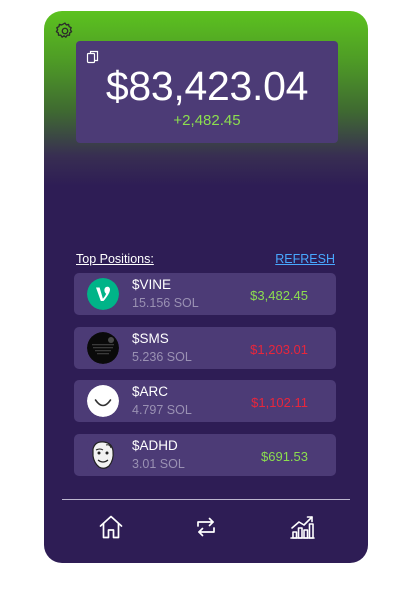 Image resolution: width=418 pixels, height=597 pixels. What do you see at coordinates (103, 294) in the screenshot?
I see `vine-logo-icon` at bounding box center [103, 294].